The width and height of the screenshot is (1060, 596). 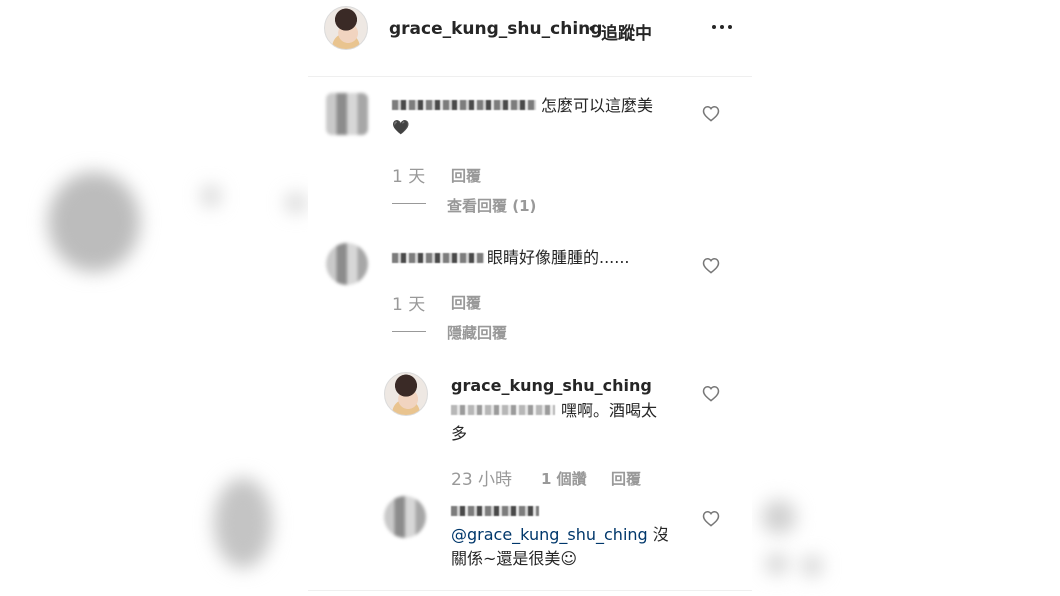 What do you see at coordinates (530, 590) in the screenshot?
I see `divider` at bounding box center [530, 590].